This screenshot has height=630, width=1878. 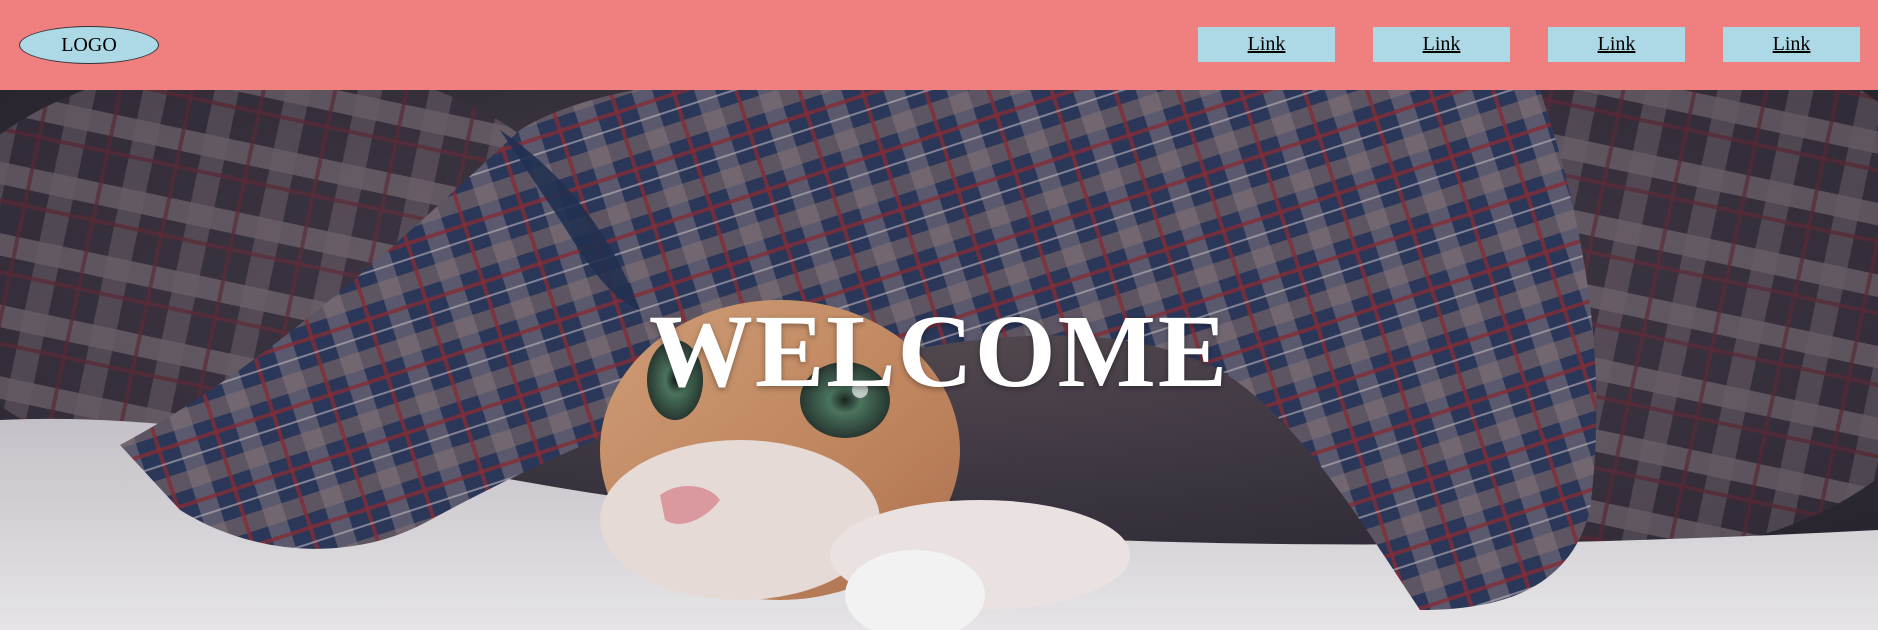 What do you see at coordinates (1266, 44) in the screenshot?
I see `nav-link-1: Link` at bounding box center [1266, 44].